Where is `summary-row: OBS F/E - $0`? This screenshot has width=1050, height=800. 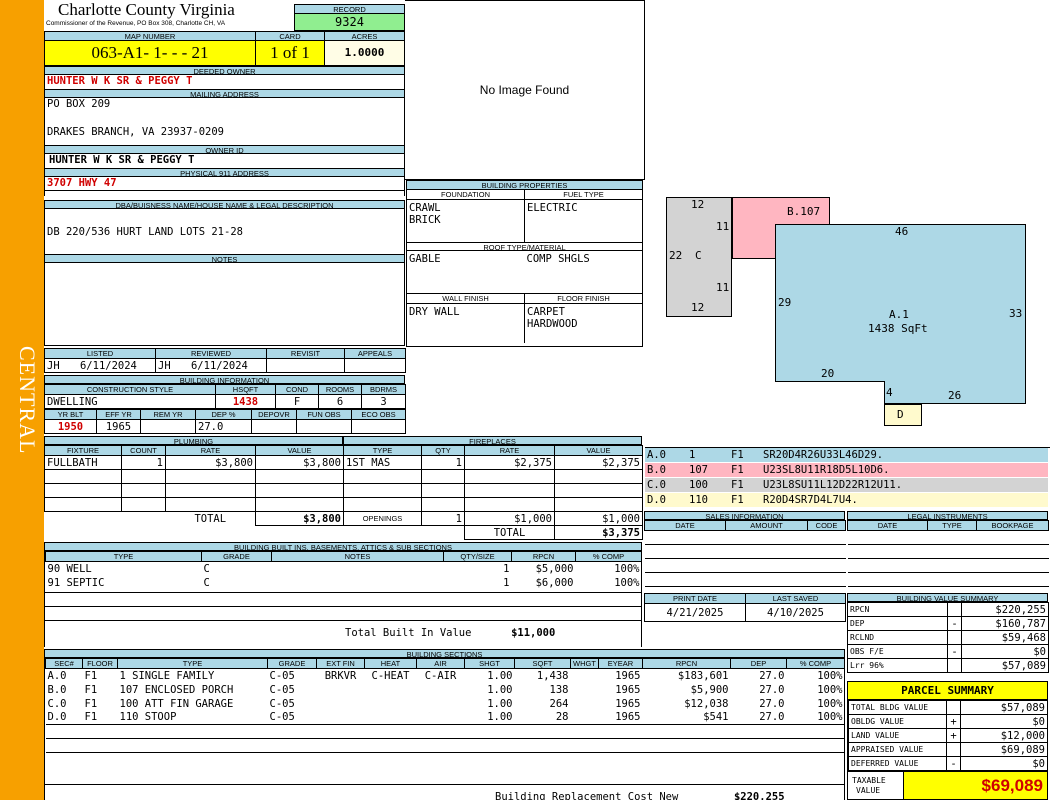 summary-row: OBS F/E - $0 is located at coordinates (948, 651).